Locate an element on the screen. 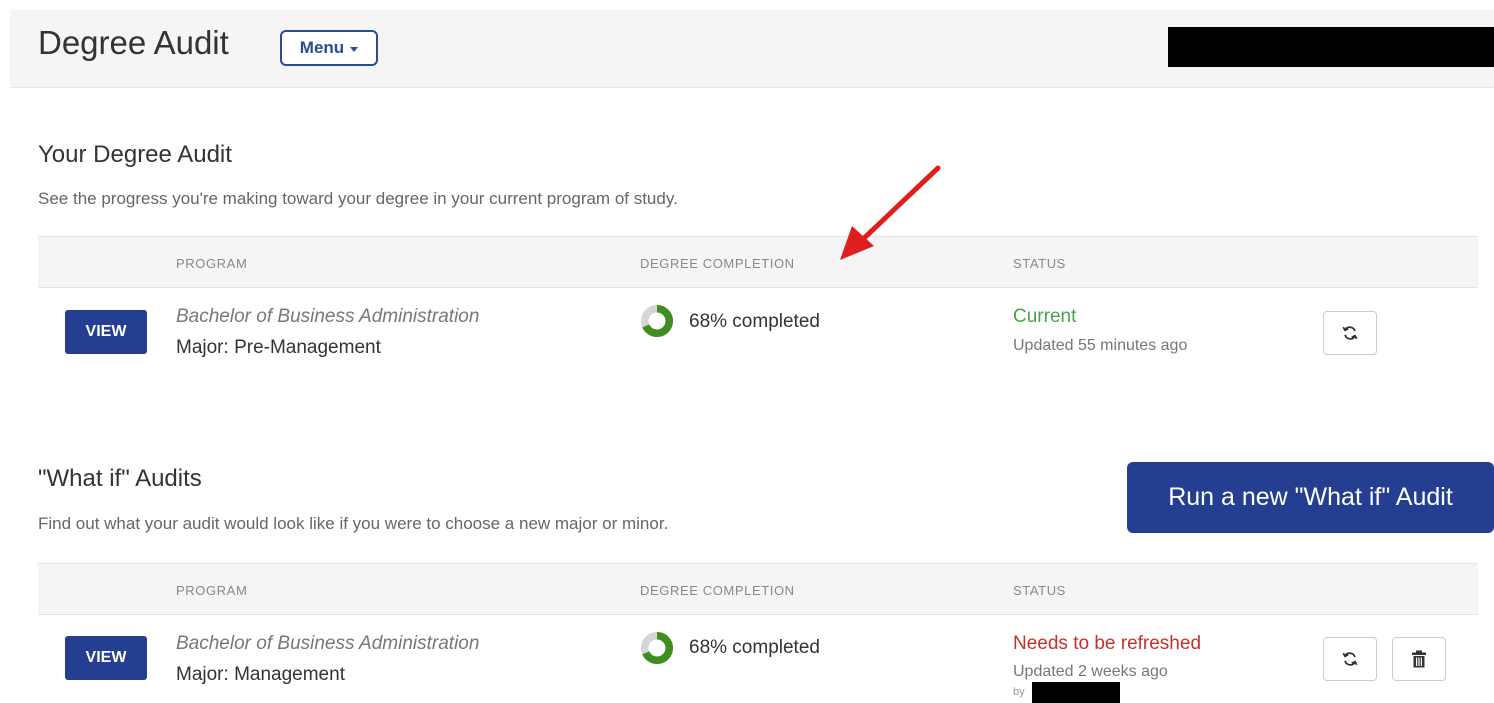 The height and width of the screenshot is (703, 1494). whatif-audit-table-header: PROGRAM DEGREE COMPLETION STATUS is located at coordinates (758, 589).